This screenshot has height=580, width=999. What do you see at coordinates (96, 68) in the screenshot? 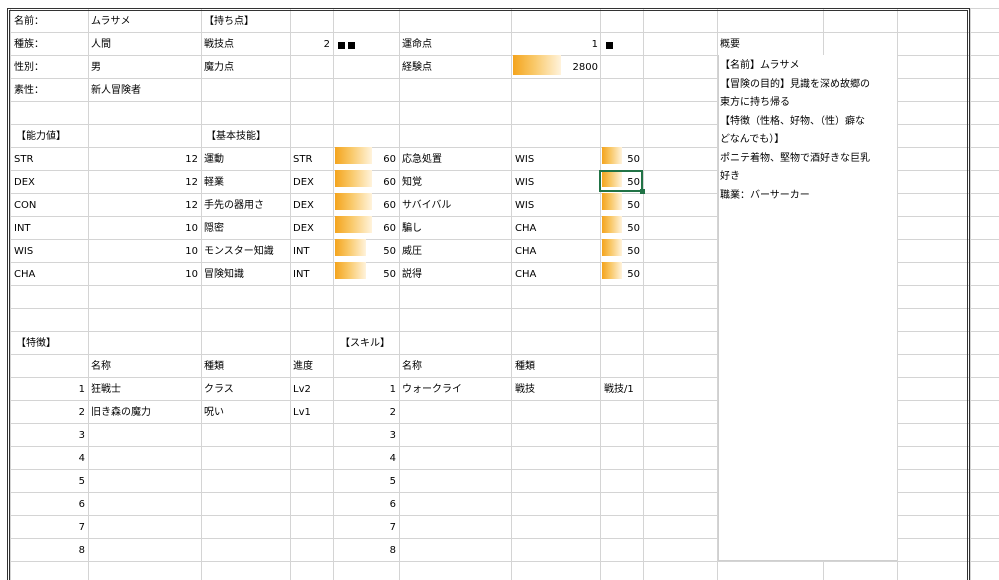
I see `gender-value: 男` at bounding box center [96, 68].